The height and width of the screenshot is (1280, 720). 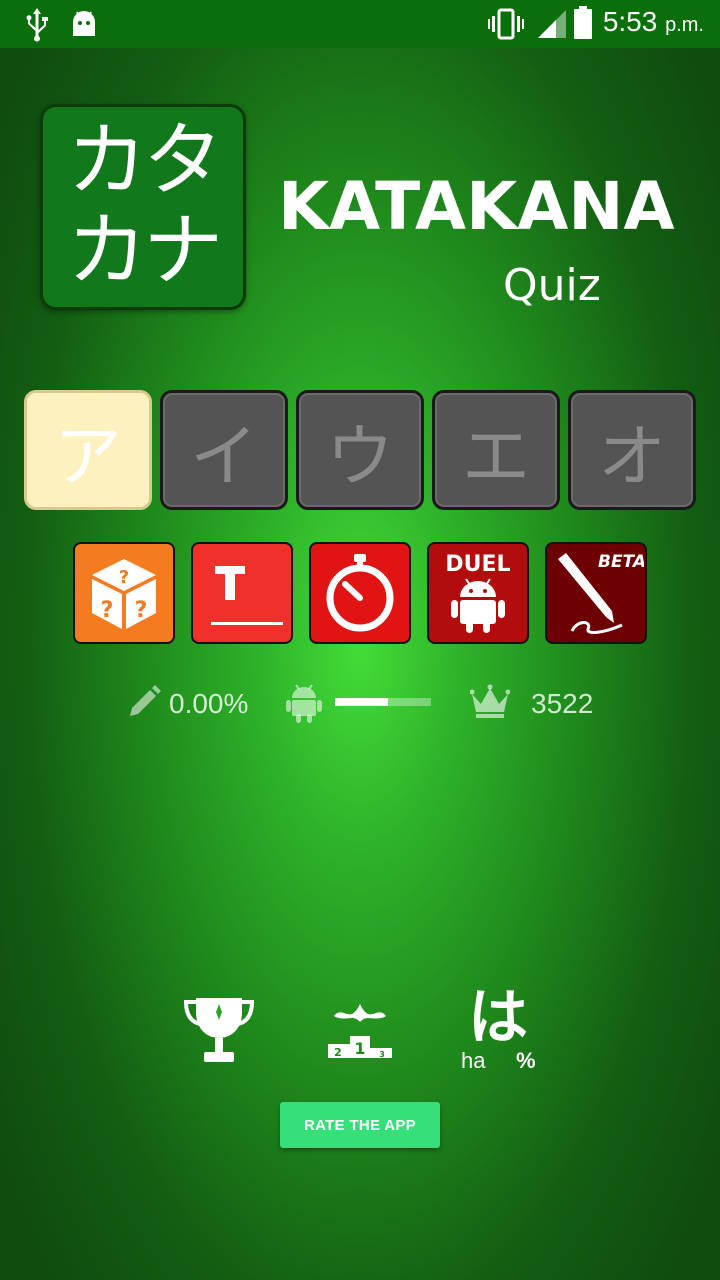 I want to click on hiragana-stats-icon: は ha %, so click(x=502, y=1030).